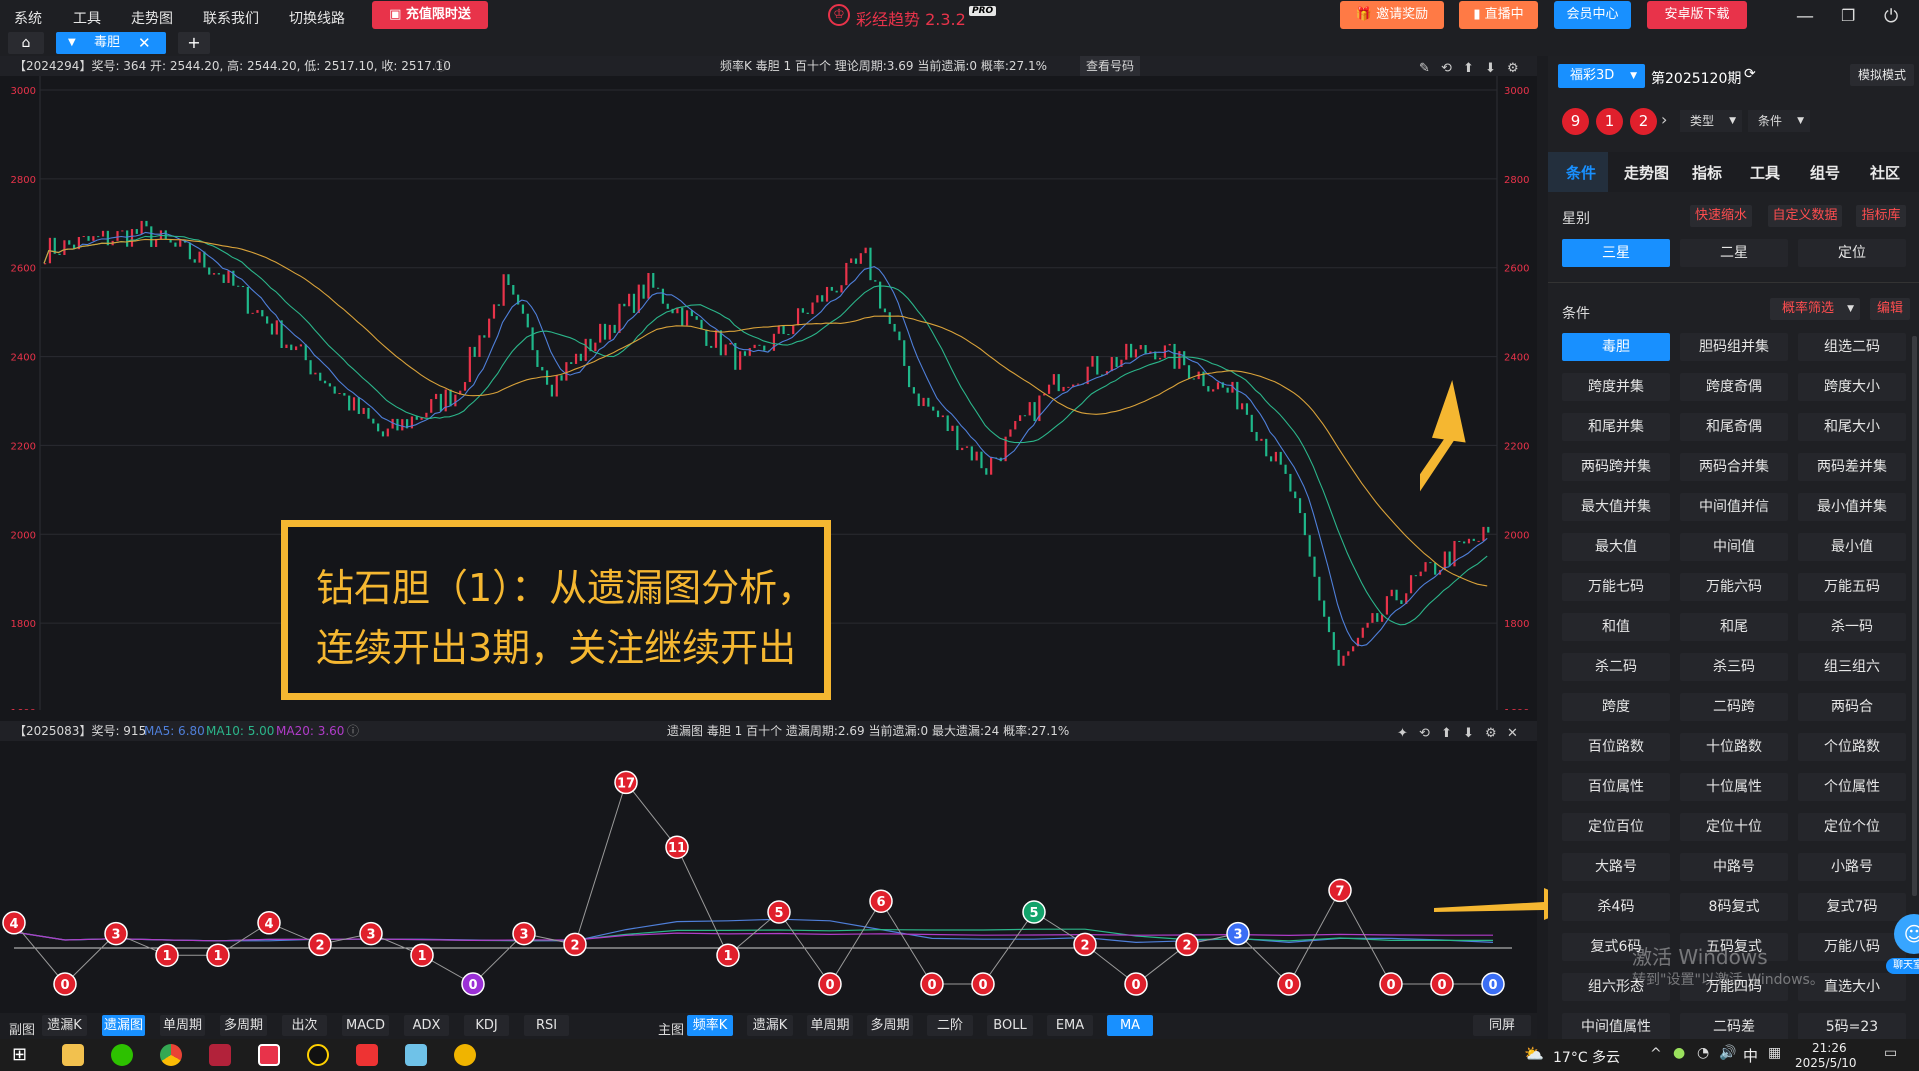 The height and width of the screenshot is (1071, 1919). What do you see at coordinates (269, 1055) in the screenshot?
I see `caijing-app-icon` at bounding box center [269, 1055].